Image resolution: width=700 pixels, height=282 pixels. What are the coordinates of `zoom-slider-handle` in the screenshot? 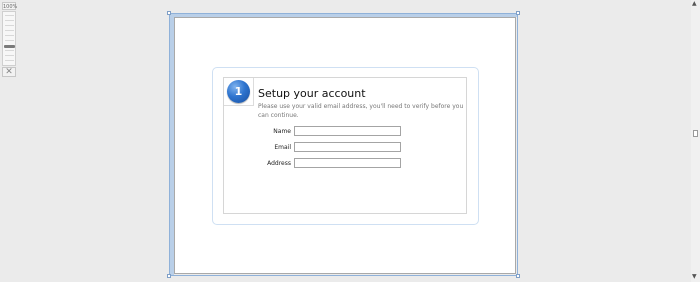 It's located at (9, 46).